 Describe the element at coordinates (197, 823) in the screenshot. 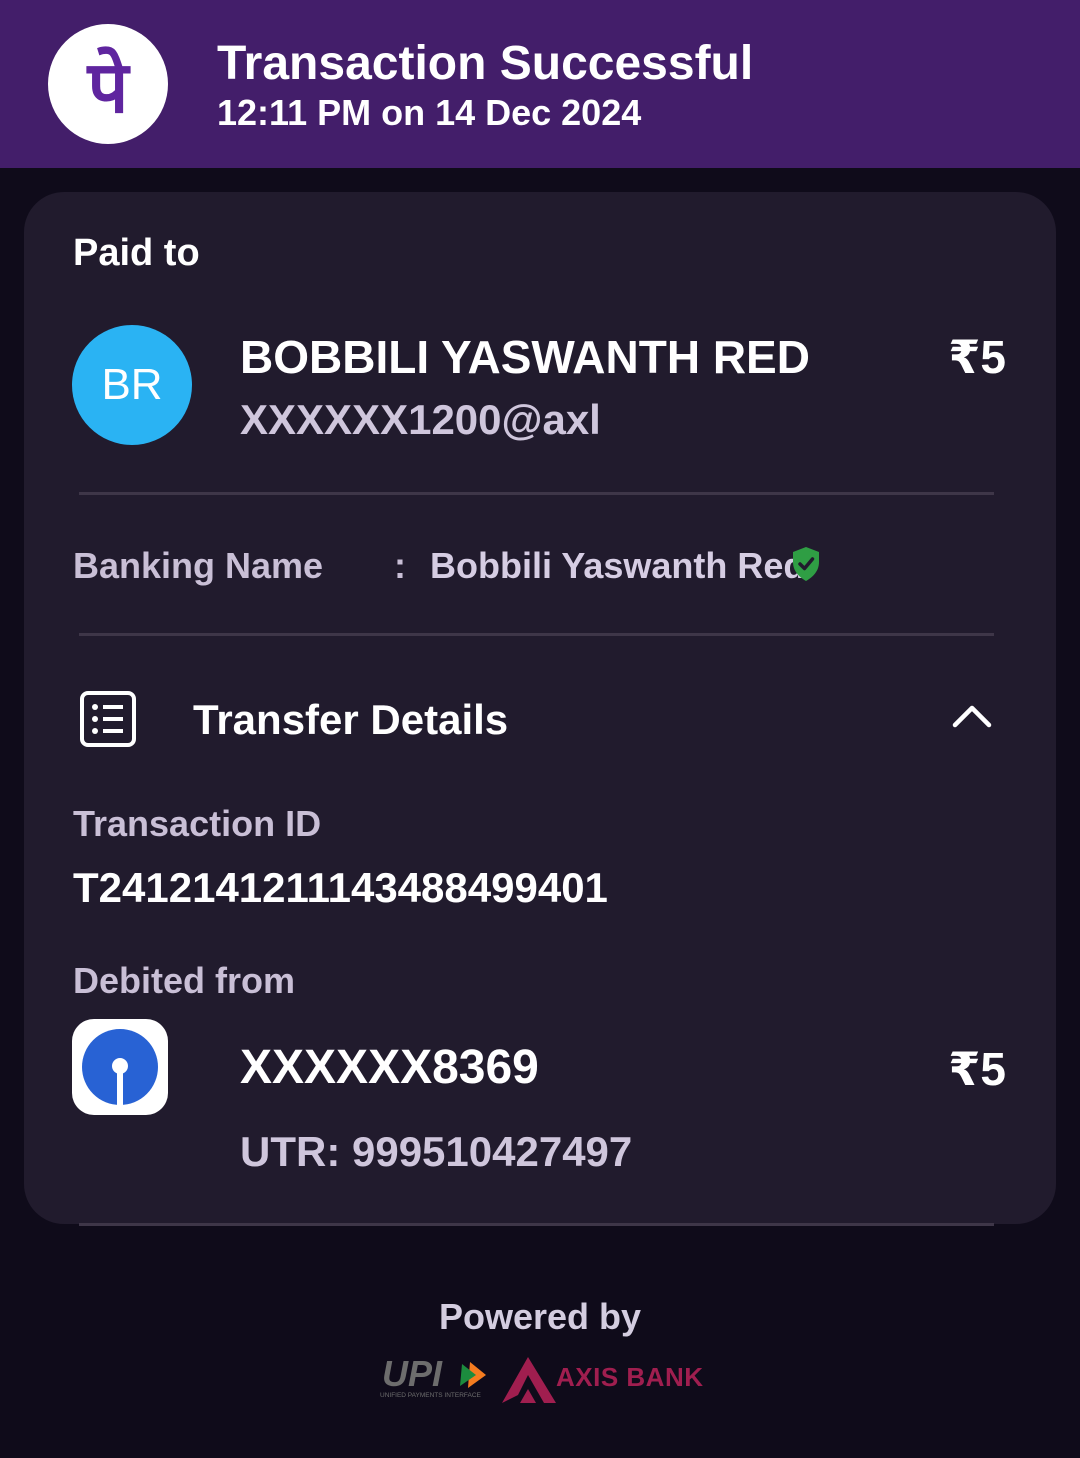

I see `transaction-id-label: Transaction ID` at that location.